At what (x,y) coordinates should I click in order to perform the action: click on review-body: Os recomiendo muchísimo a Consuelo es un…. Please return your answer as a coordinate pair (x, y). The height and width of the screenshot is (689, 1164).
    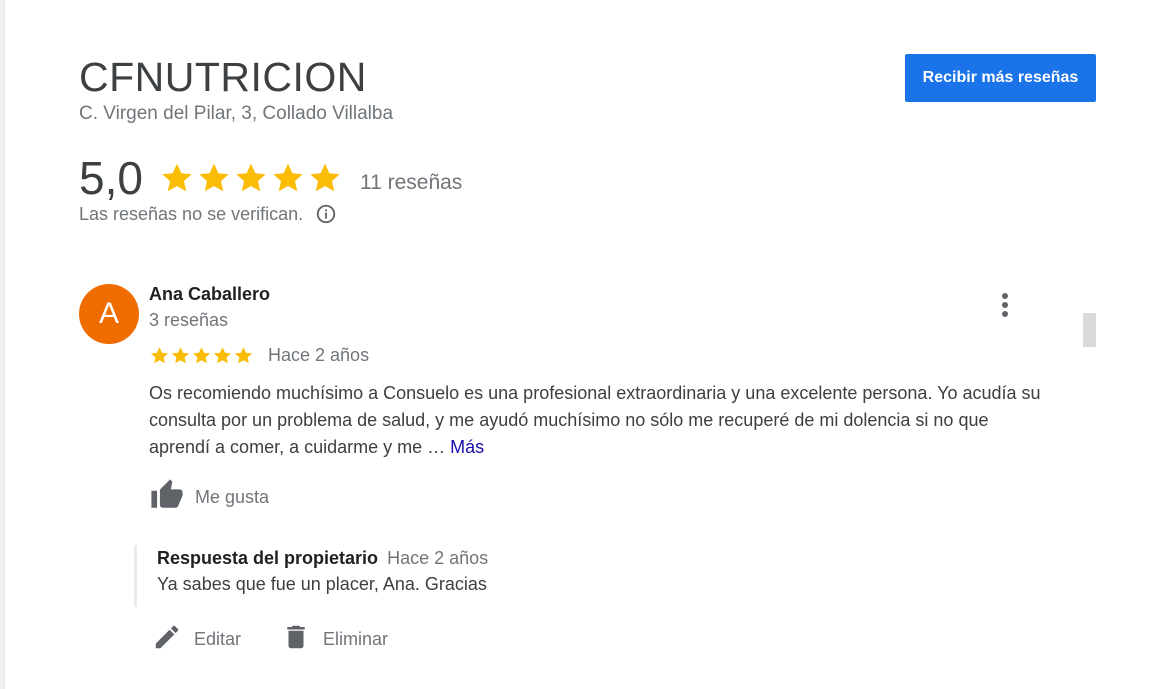
    Looking at the image, I should click on (599, 420).